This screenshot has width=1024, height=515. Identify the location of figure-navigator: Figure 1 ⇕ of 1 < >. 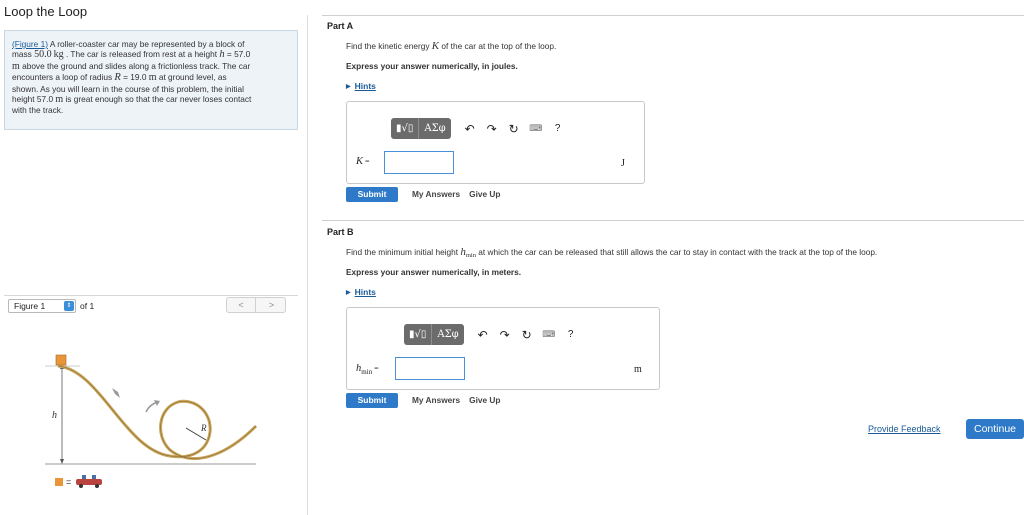
(151, 305).